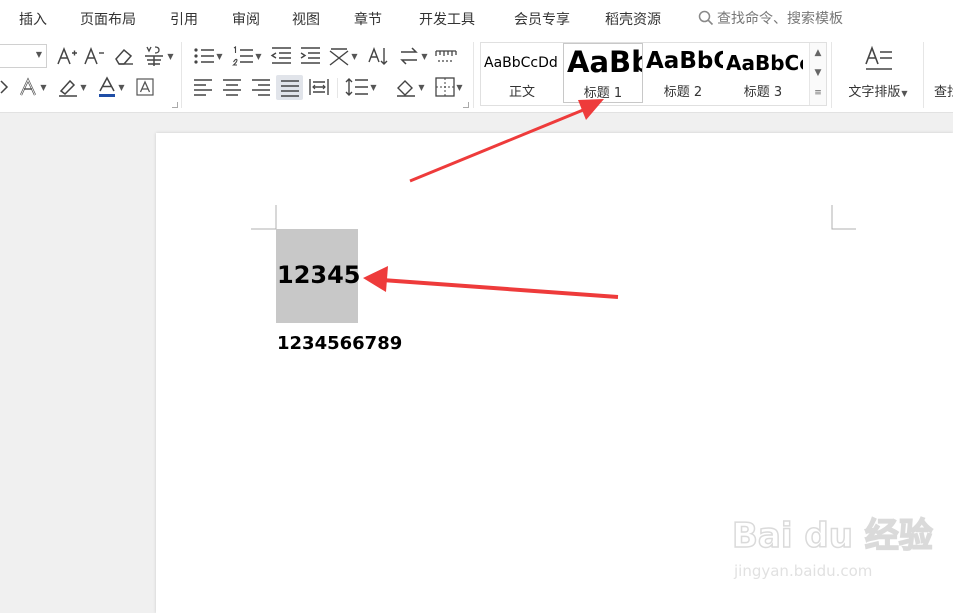 The image size is (953, 613). I want to click on shading-button: ▼, so click(410, 87).